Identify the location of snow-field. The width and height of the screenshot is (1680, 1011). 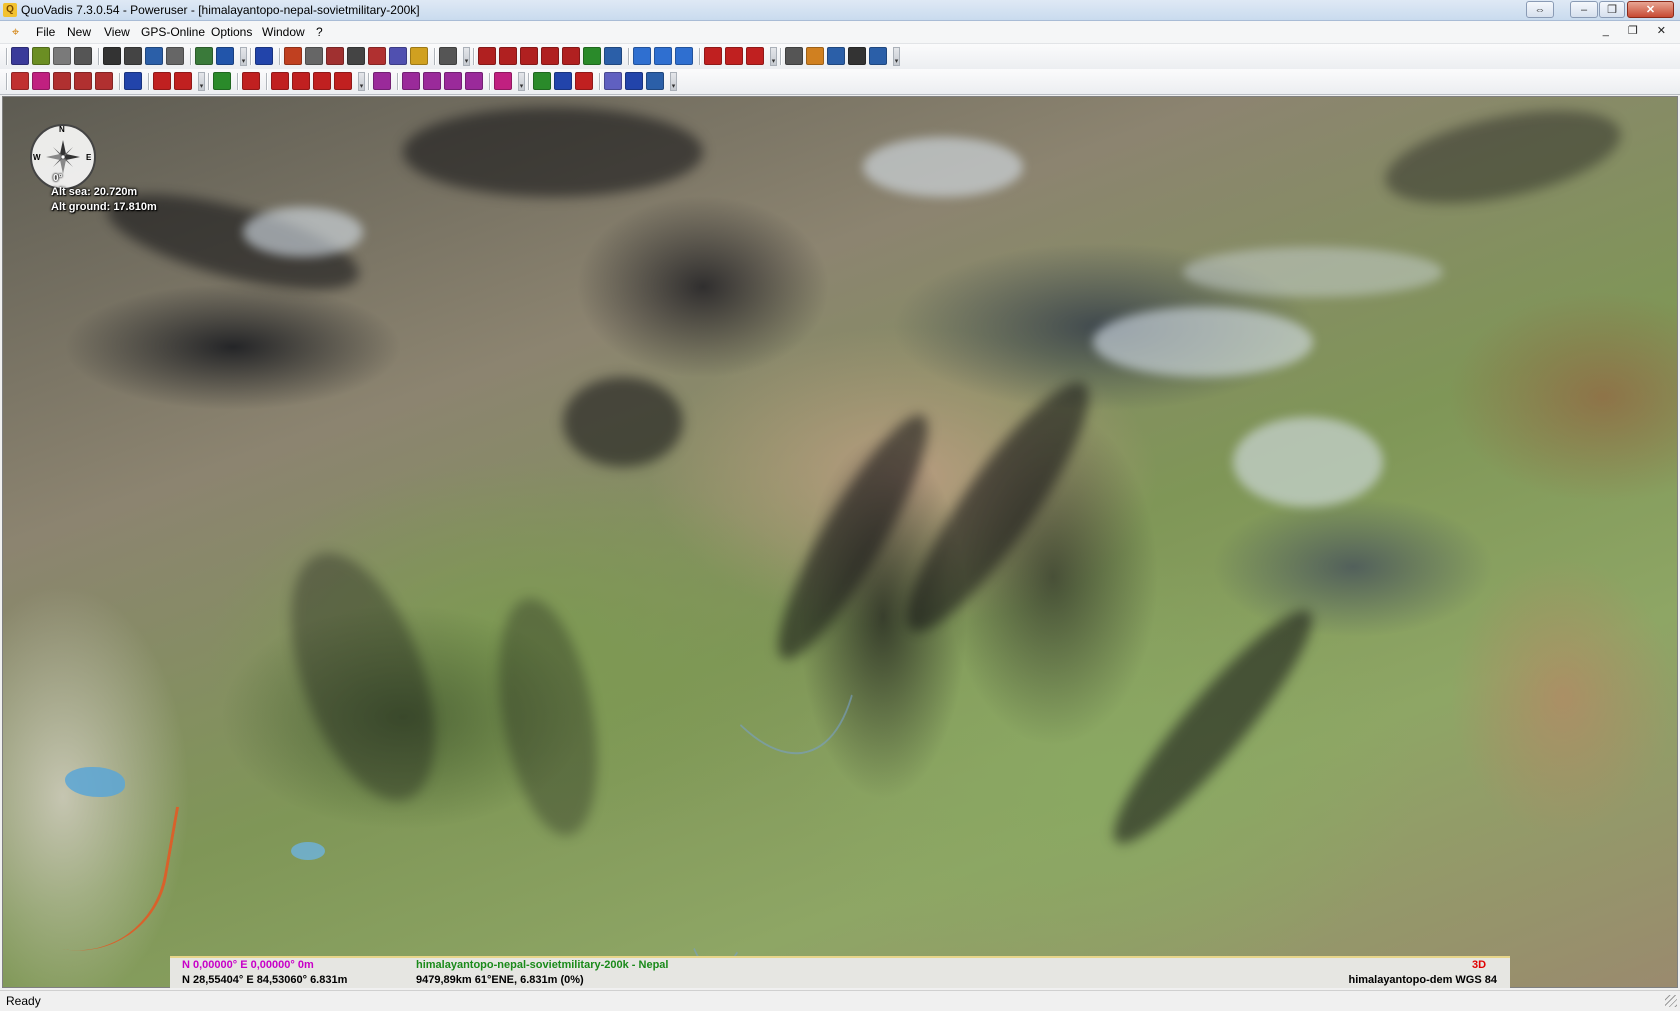
(1203, 342).